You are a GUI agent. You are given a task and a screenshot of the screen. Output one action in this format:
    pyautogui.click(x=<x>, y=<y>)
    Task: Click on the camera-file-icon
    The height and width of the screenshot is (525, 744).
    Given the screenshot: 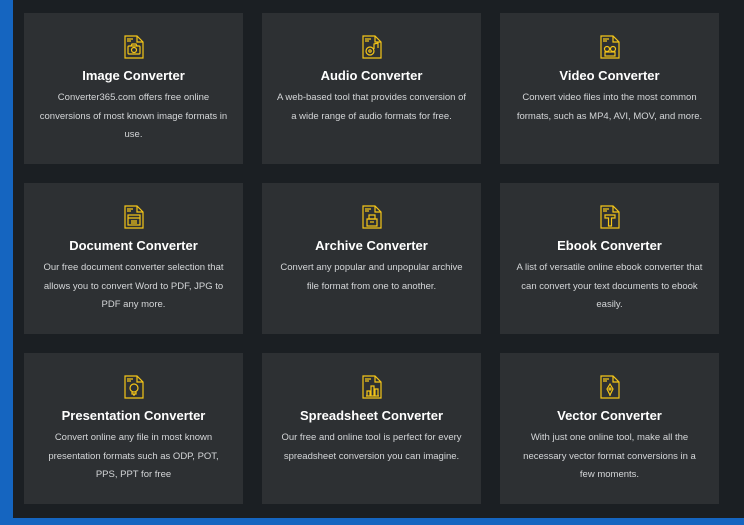 What is the action you would take?
    pyautogui.click(x=133, y=47)
    